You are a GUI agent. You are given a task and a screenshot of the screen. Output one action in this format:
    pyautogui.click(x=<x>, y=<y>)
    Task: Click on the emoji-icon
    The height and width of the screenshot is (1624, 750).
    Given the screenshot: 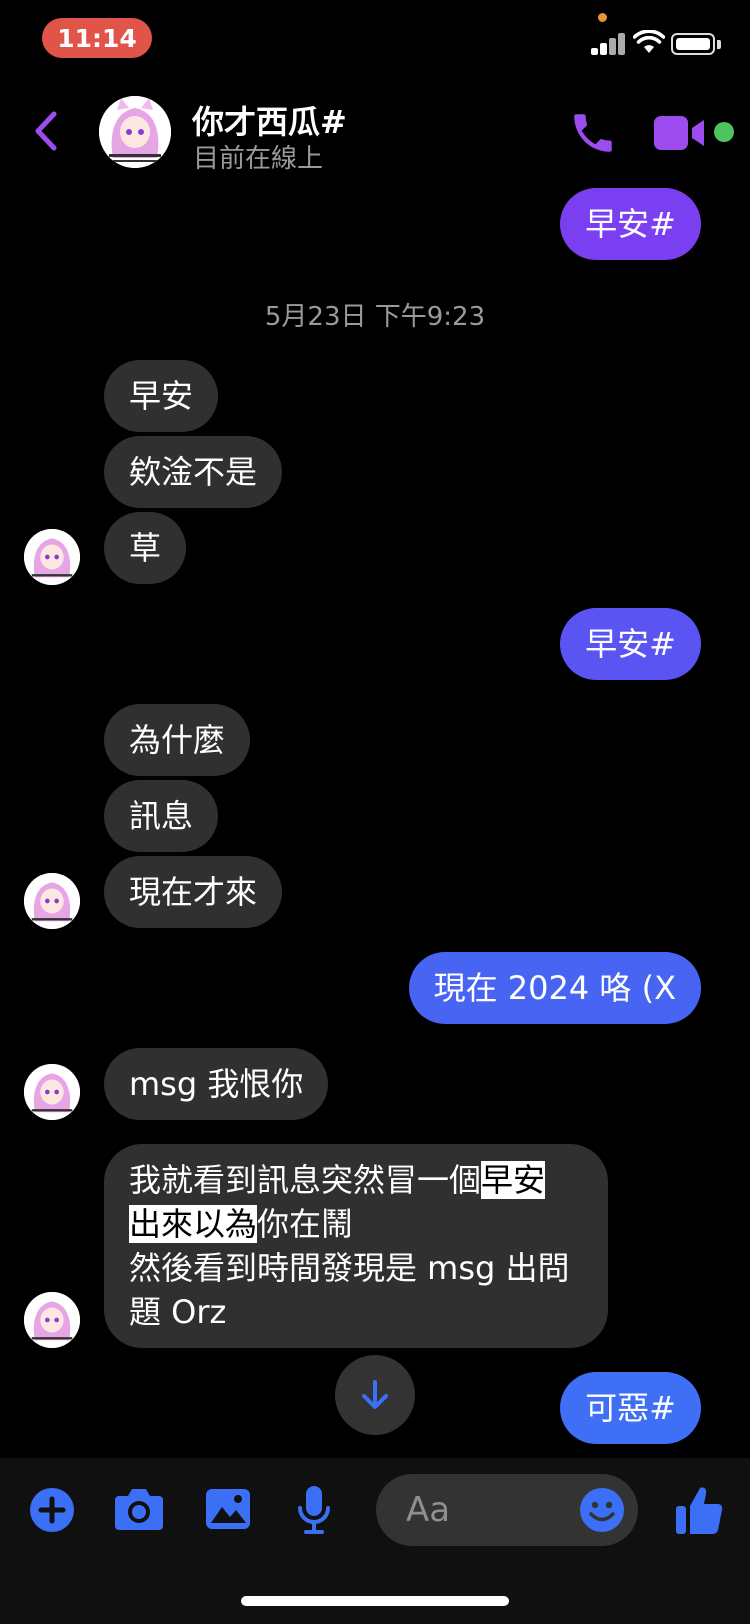 What is the action you would take?
    pyautogui.click(x=602, y=1510)
    